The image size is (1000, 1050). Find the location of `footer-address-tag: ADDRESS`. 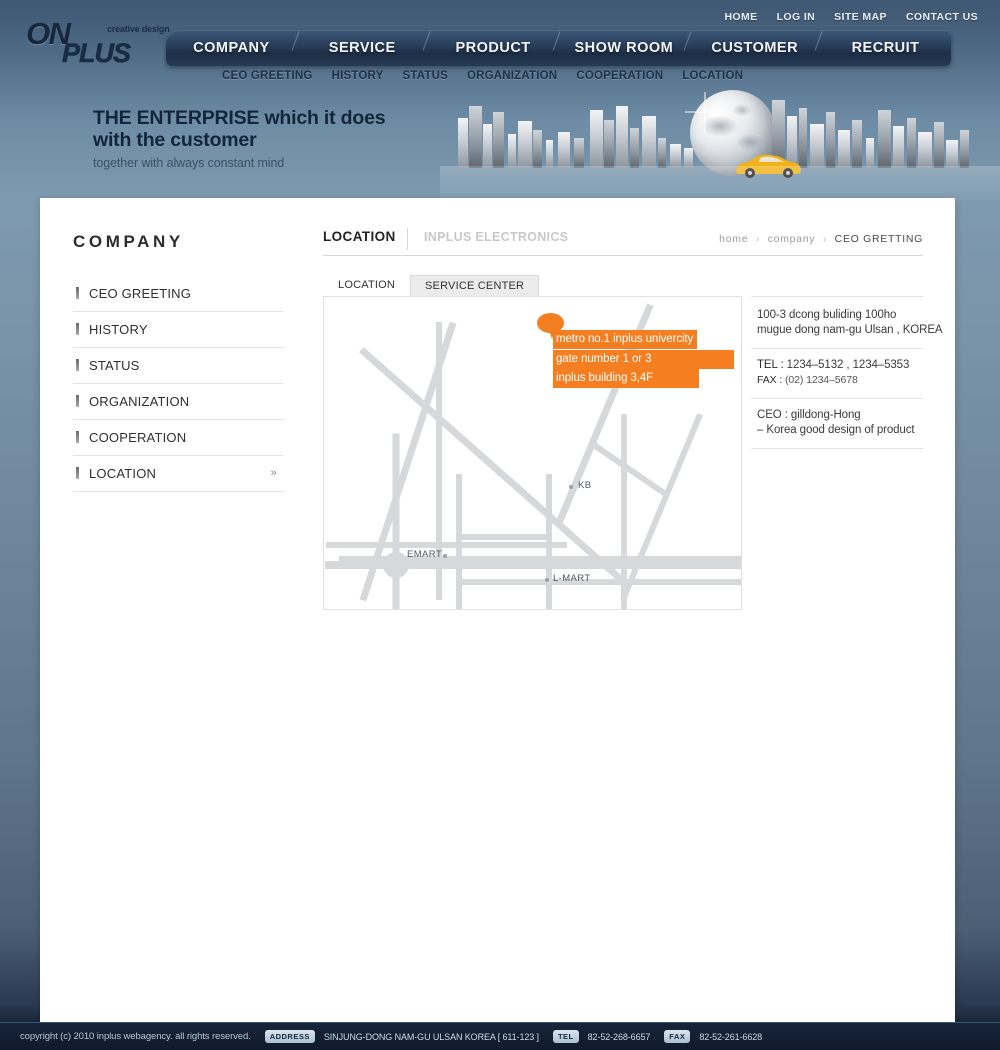

footer-address-tag: ADDRESS is located at coordinates (289, 1036).